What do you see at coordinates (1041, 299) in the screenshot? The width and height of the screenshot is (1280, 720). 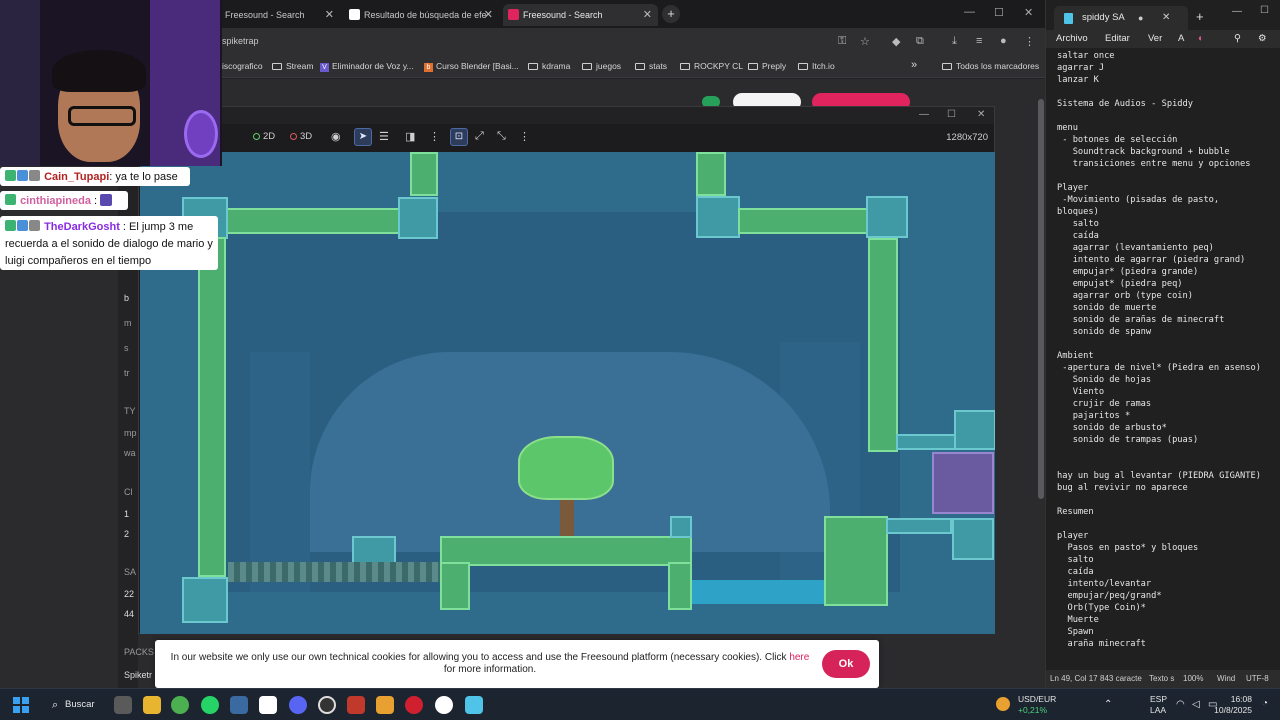 I see `scrollbar-thumb` at bounding box center [1041, 299].